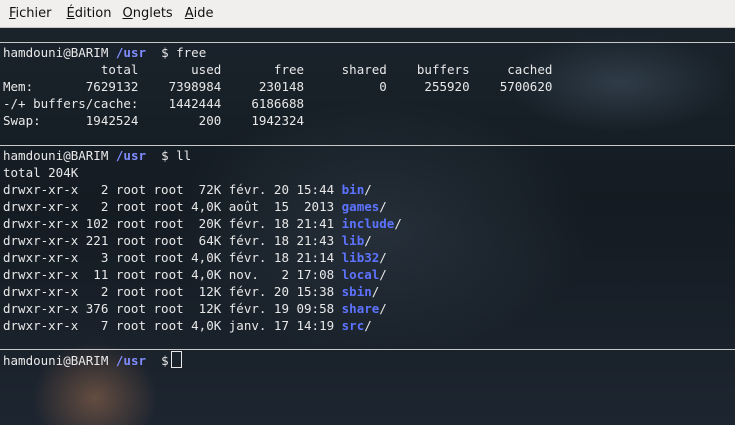 This screenshot has height=425, width=735. I want to click on free-row-buffers: -/+ buffers/cache: 1442444 6186688, so click(154, 103).